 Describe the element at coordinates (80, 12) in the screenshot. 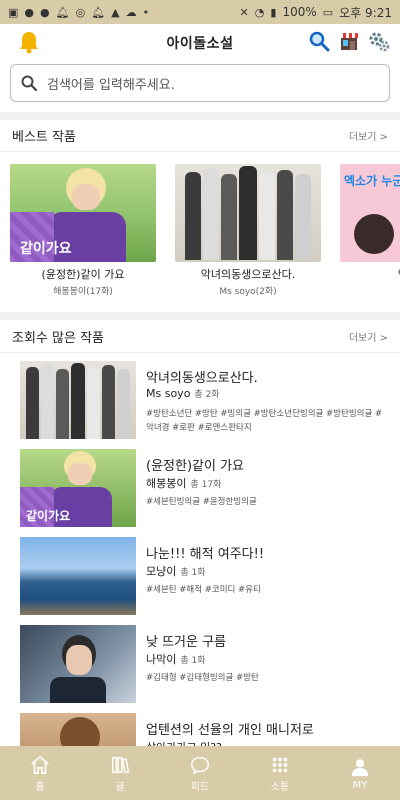

I see `instagram-icon: ◎` at that location.